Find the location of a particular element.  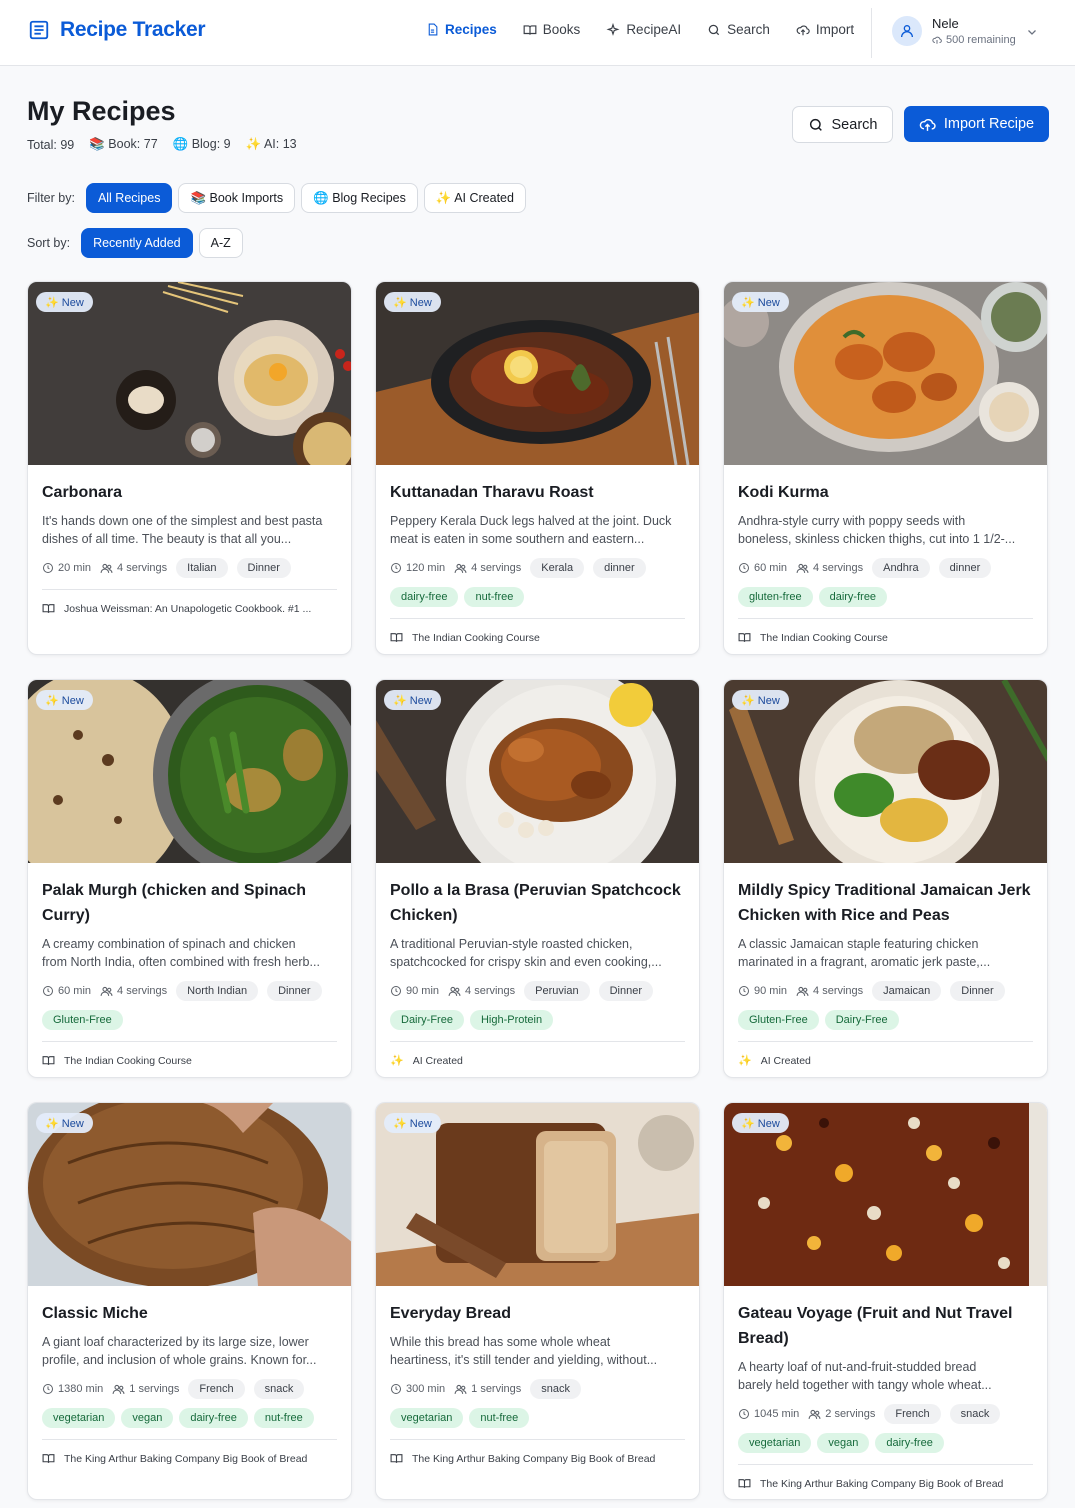

recipe-meta: 1380 min 1 servings French snack is located at coordinates (189, 1389).